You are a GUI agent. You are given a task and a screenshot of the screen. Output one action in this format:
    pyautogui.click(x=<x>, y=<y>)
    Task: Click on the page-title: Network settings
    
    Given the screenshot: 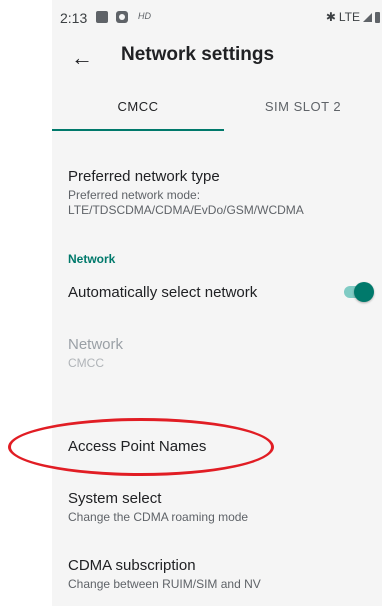 What is the action you would take?
    pyautogui.click(x=198, y=54)
    